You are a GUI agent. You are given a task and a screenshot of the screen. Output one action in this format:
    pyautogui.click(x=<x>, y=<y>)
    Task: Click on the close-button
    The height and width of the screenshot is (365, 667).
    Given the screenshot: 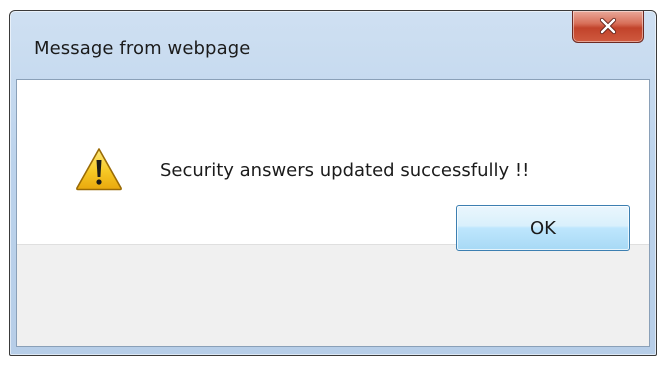 What is the action you would take?
    pyautogui.click(x=608, y=27)
    